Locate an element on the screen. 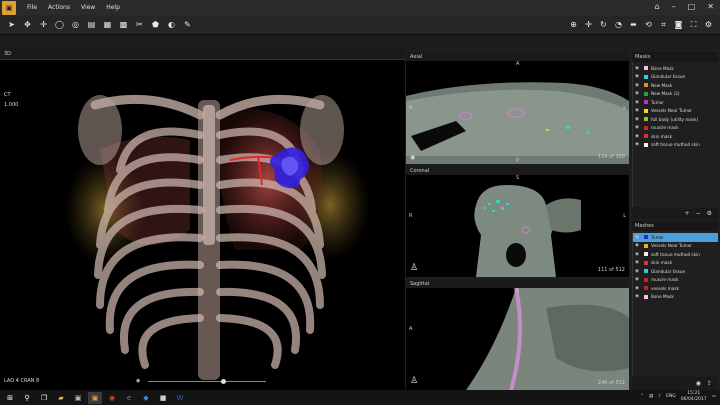  app-taskbar-icon: ▣ is located at coordinates (95, 397).